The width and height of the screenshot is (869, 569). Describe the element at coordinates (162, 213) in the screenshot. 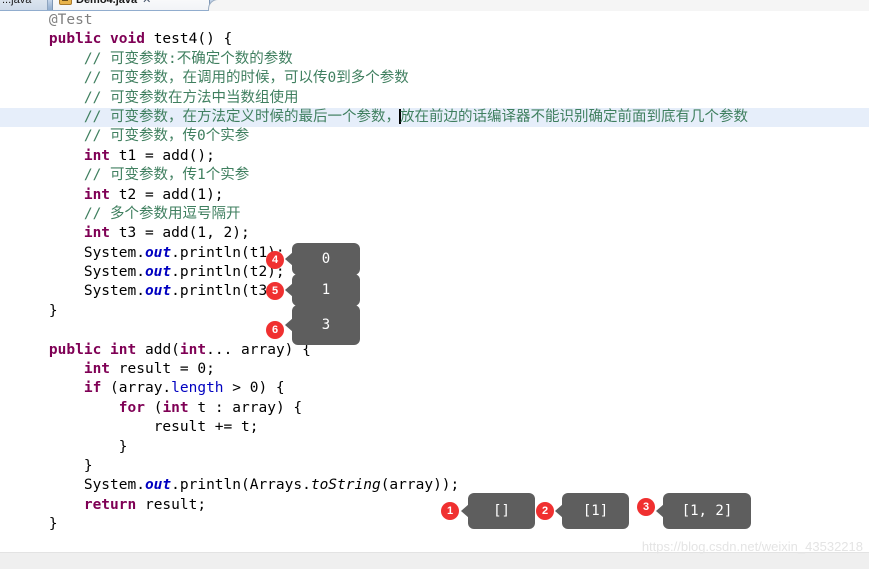

I see `code-token-cmt: // 多个参数用逗号隔开` at that location.